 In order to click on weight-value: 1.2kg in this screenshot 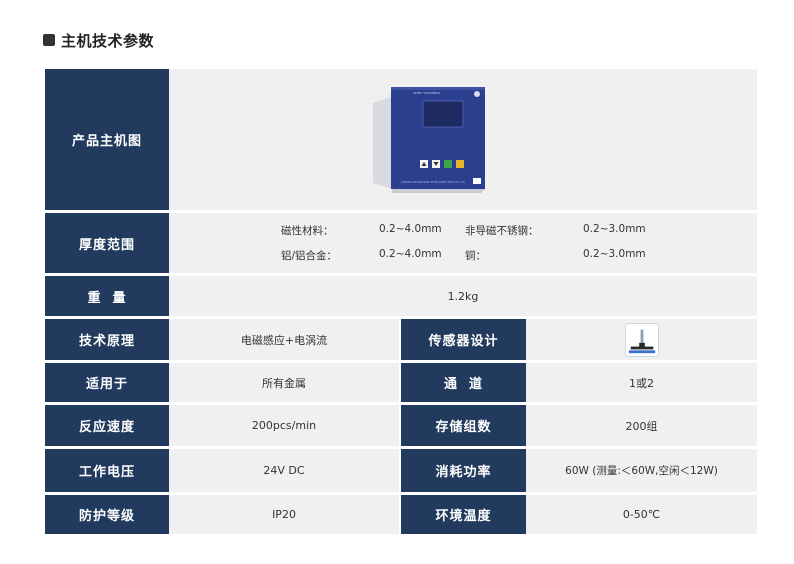, I will do `click(463, 296)`.